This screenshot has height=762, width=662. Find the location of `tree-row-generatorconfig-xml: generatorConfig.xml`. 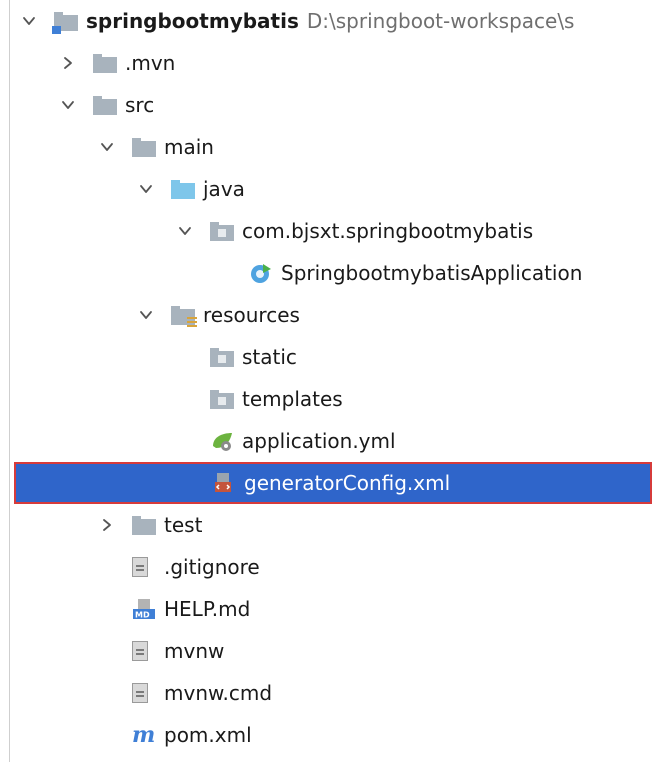

tree-row-generatorconfig-xml: generatorConfig.xml is located at coordinates (333, 483).